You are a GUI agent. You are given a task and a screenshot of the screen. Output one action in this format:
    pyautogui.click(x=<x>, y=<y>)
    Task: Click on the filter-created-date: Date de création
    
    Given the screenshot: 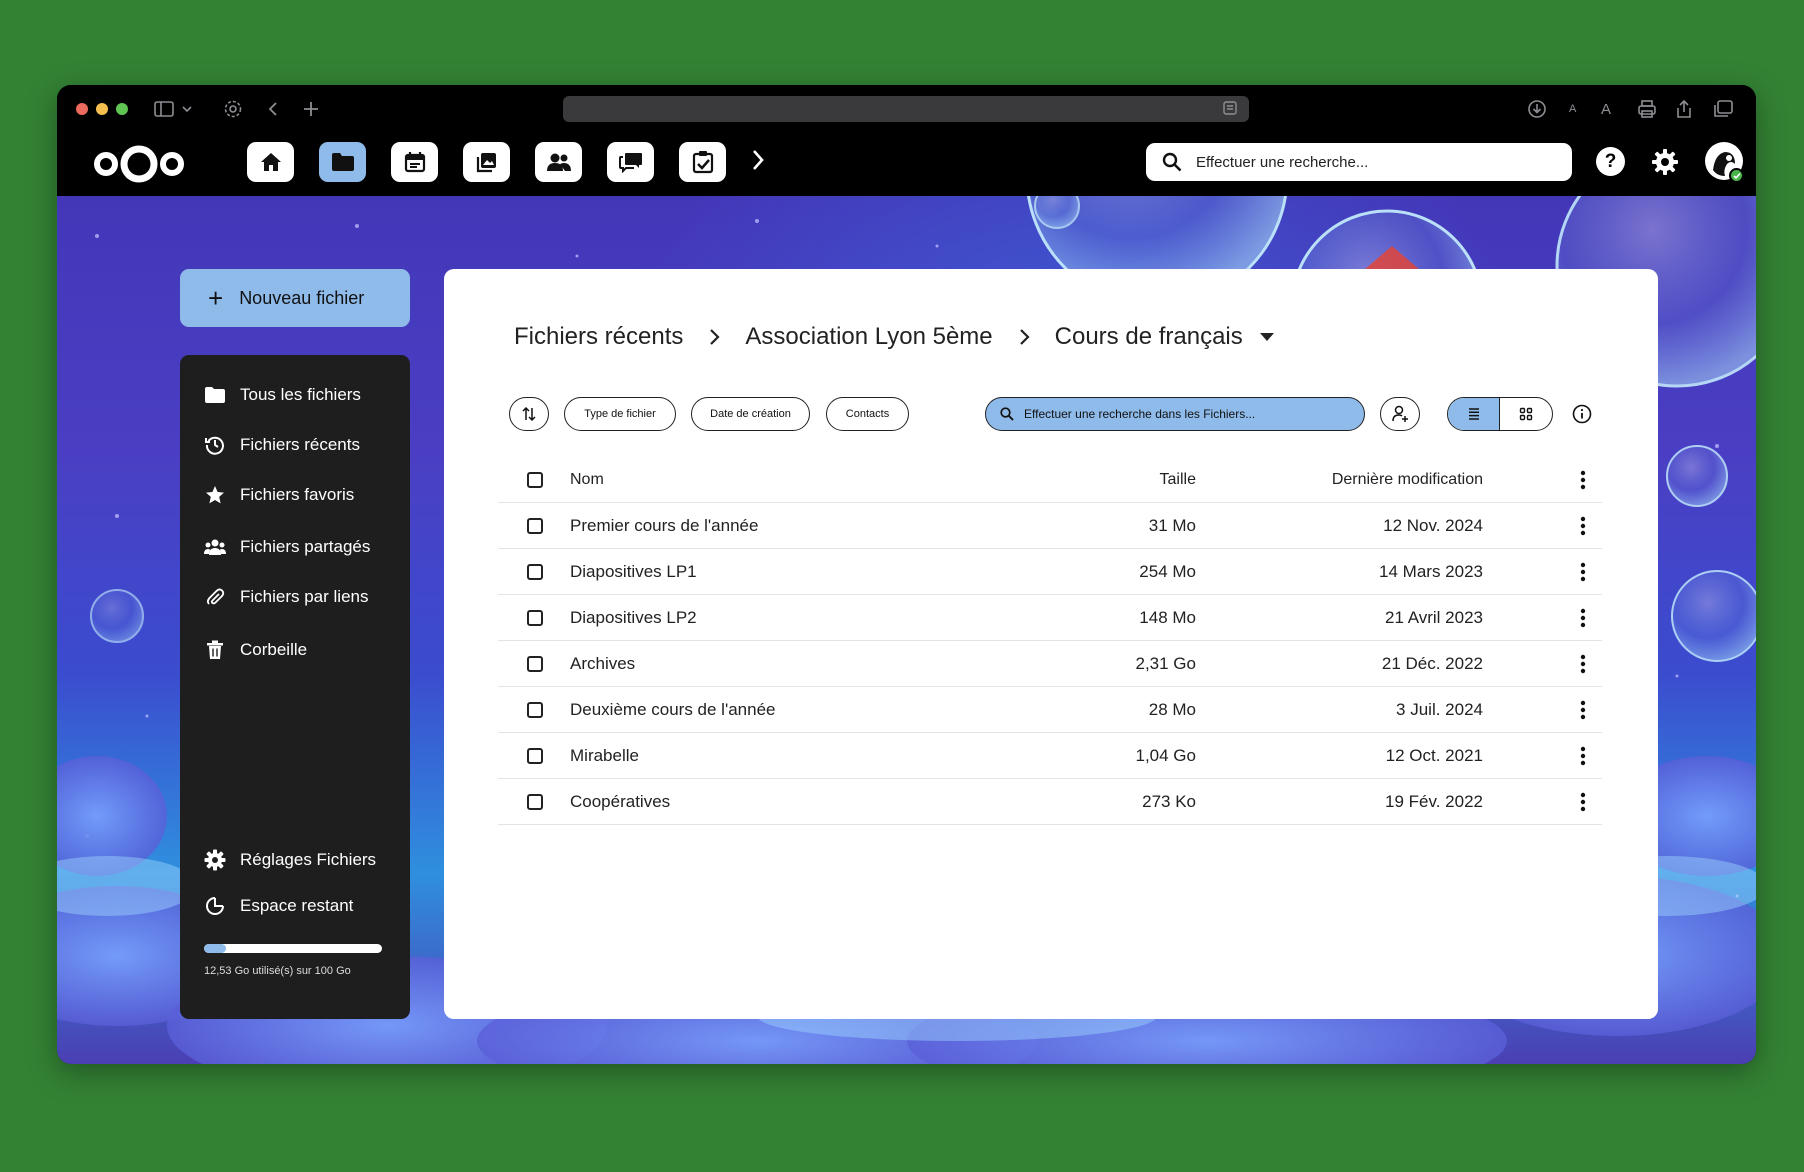 What is the action you would take?
    pyautogui.click(x=750, y=414)
    